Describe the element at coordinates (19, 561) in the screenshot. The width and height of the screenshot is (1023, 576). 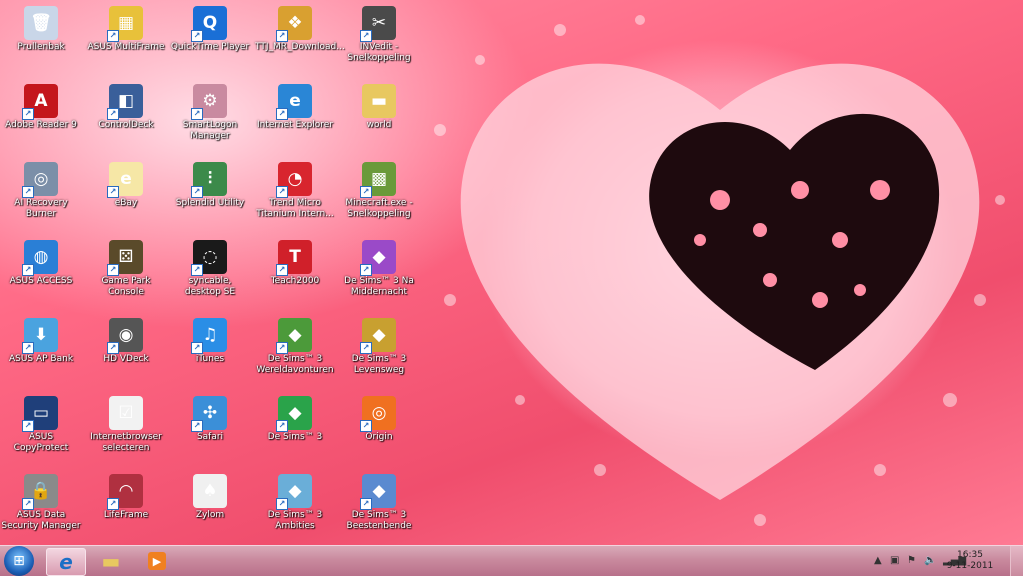
I see `start-button: ⊞` at that location.